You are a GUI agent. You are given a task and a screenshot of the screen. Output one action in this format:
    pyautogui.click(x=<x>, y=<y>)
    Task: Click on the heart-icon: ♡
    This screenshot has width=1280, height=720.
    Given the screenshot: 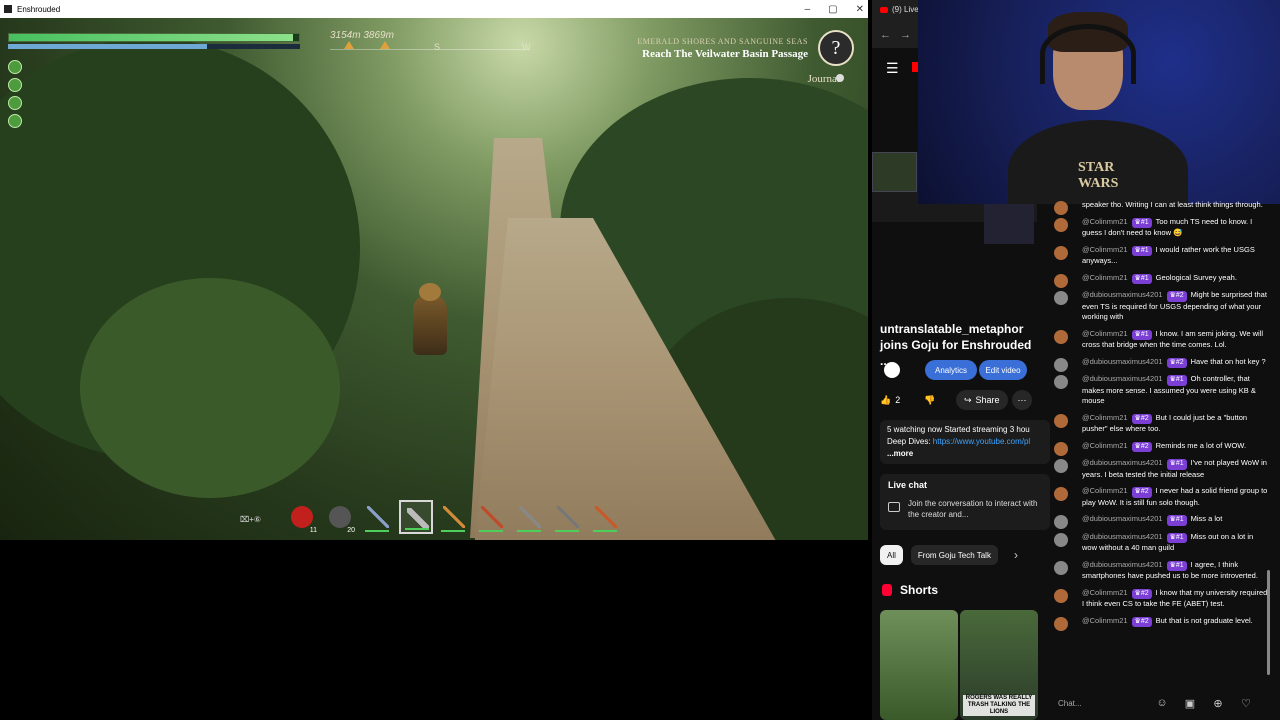 What is the action you would take?
    pyautogui.click(x=1246, y=703)
    